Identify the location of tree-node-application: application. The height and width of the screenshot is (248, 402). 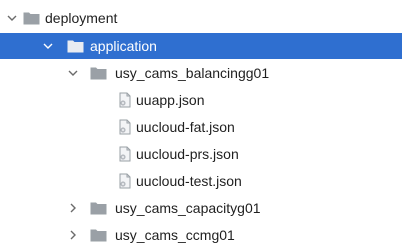
(201, 46).